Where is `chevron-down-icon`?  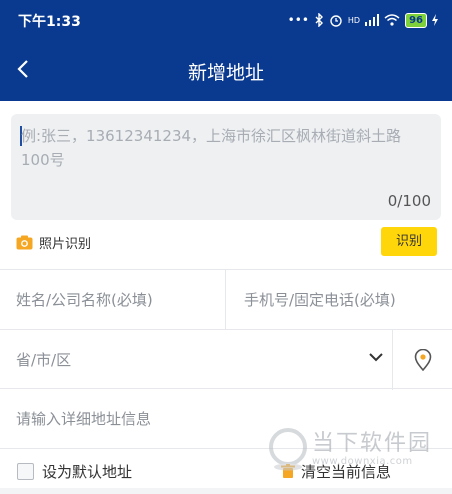
chevron-down-icon is located at coordinates (376, 357).